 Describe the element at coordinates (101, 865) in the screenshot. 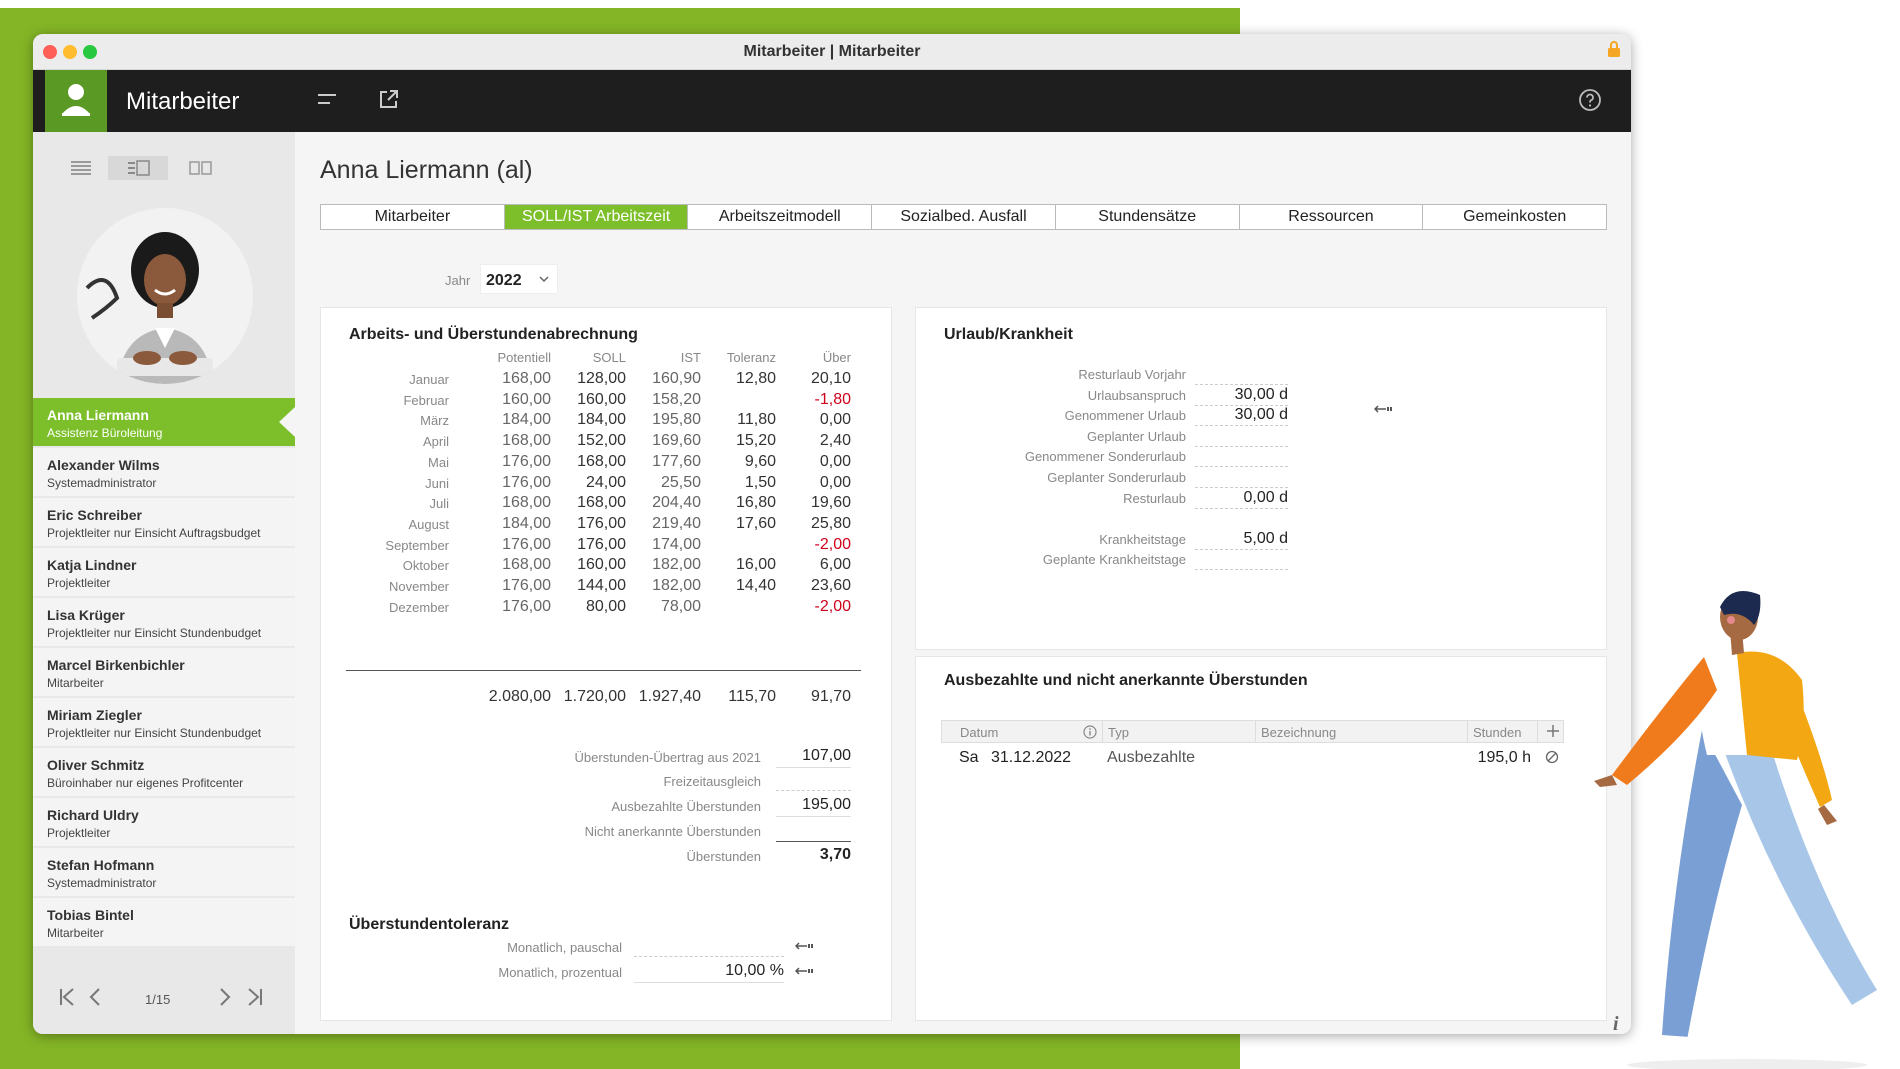

I see `employee-name: Stefan Hofmann` at that location.